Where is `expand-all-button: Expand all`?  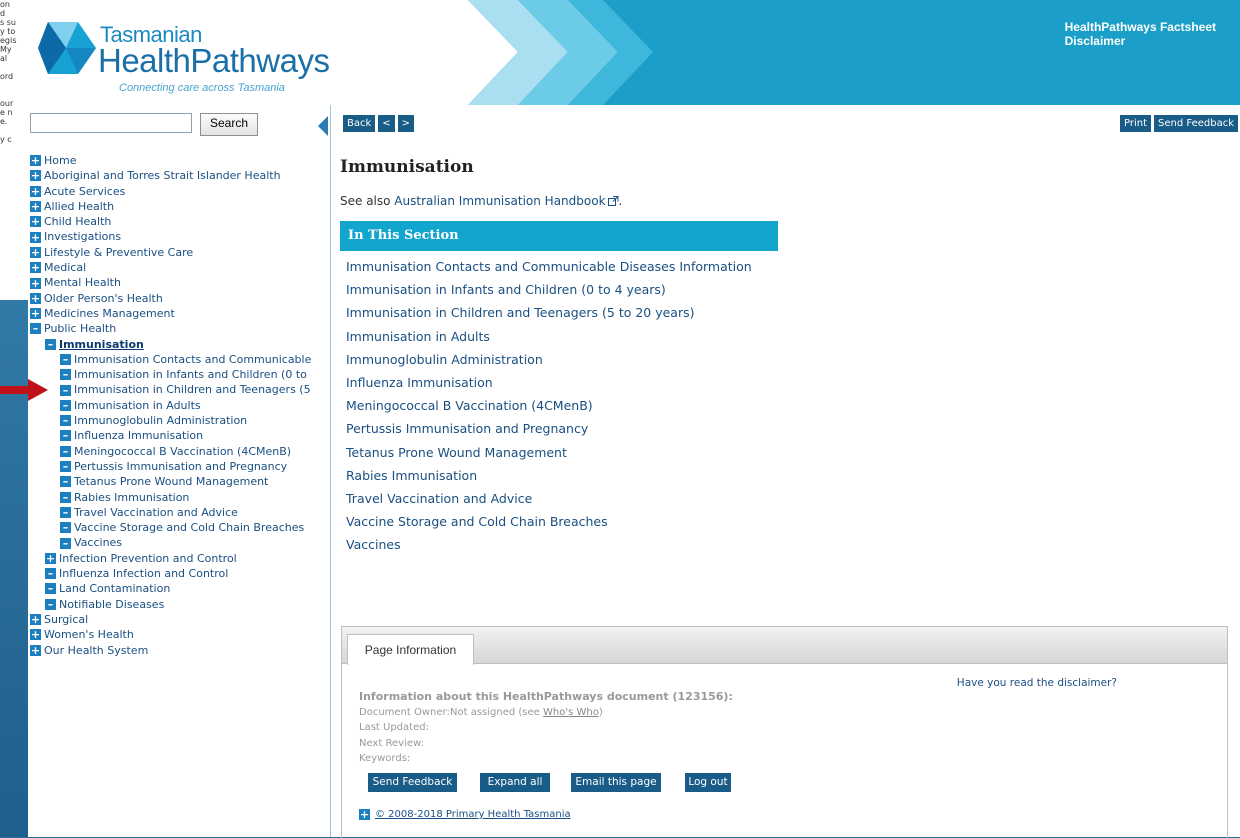
expand-all-button: Expand all is located at coordinates (515, 782).